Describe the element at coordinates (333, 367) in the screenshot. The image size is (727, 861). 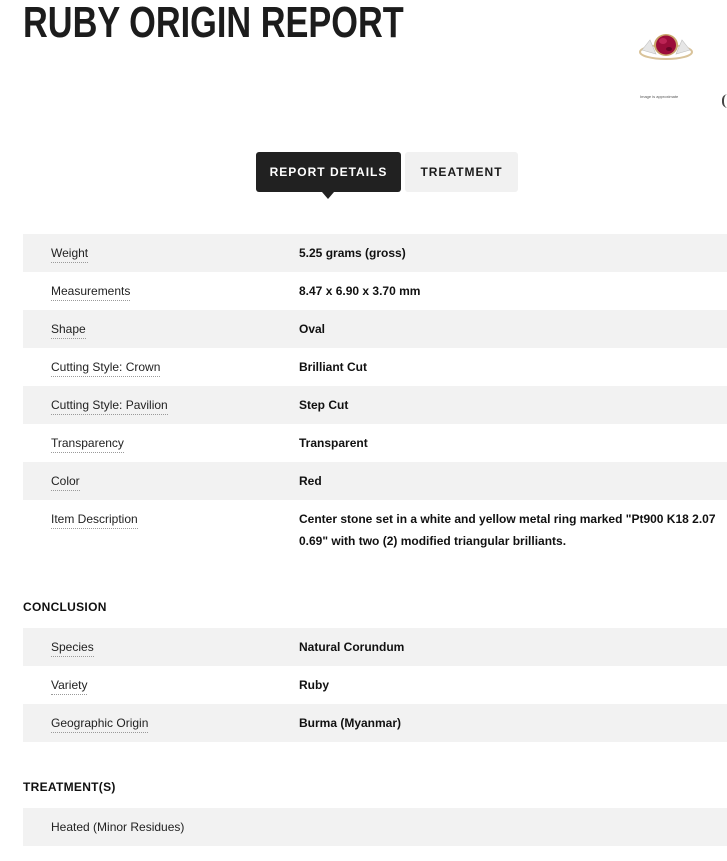
I see `row-value: Brilliant Cut` at that location.